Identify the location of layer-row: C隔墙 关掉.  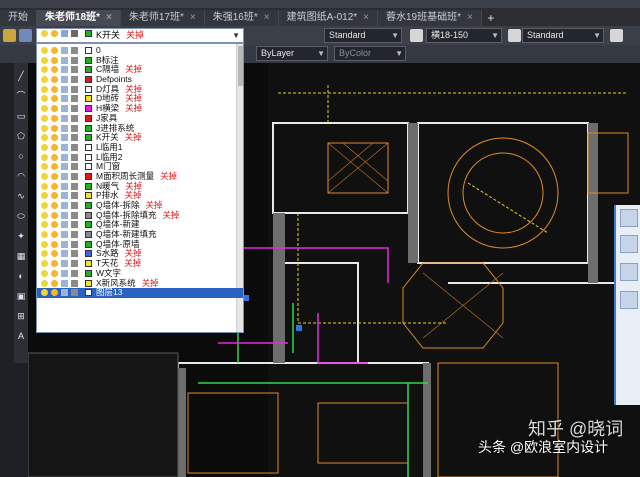
(140, 70).